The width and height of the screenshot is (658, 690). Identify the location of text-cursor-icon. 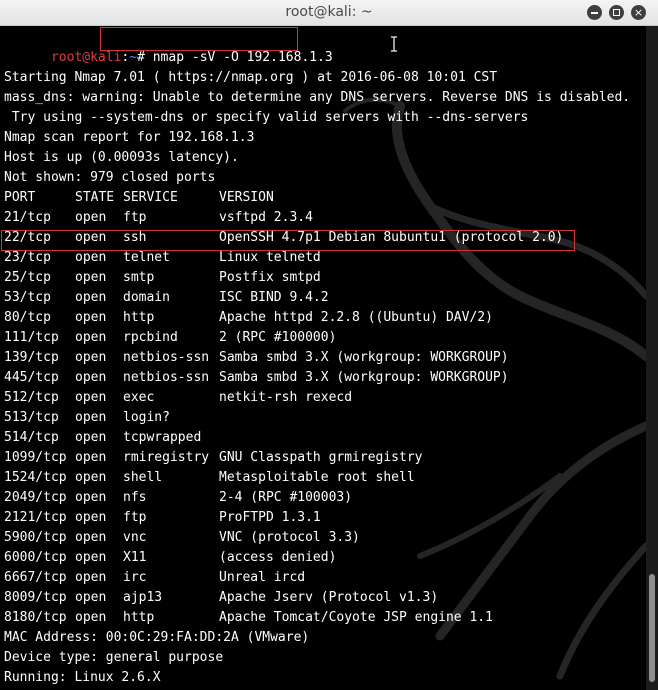
(394, 44).